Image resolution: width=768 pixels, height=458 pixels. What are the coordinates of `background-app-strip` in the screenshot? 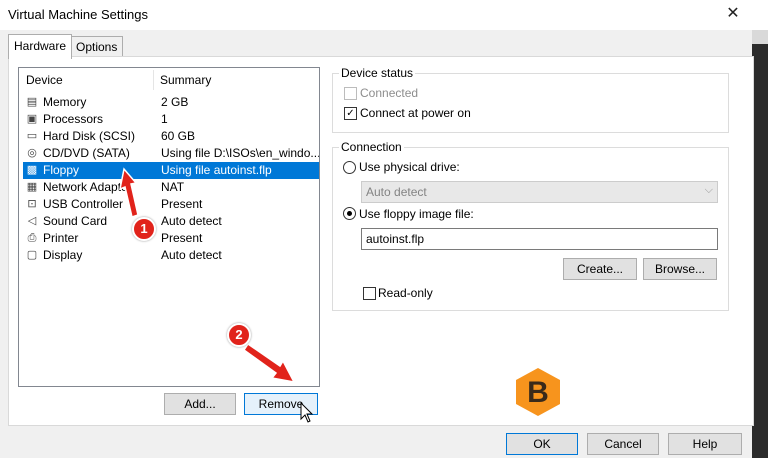 It's located at (760, 244).